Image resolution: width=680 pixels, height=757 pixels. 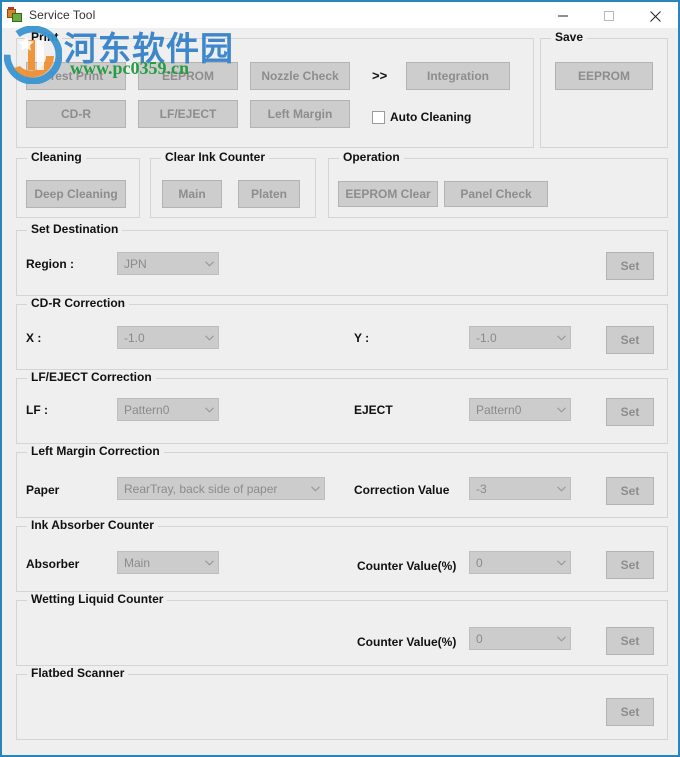 What do you see at coordinates (458, 76) in the screenshot?
I see `integration-button: Integration` at bounding box center [458, 76].